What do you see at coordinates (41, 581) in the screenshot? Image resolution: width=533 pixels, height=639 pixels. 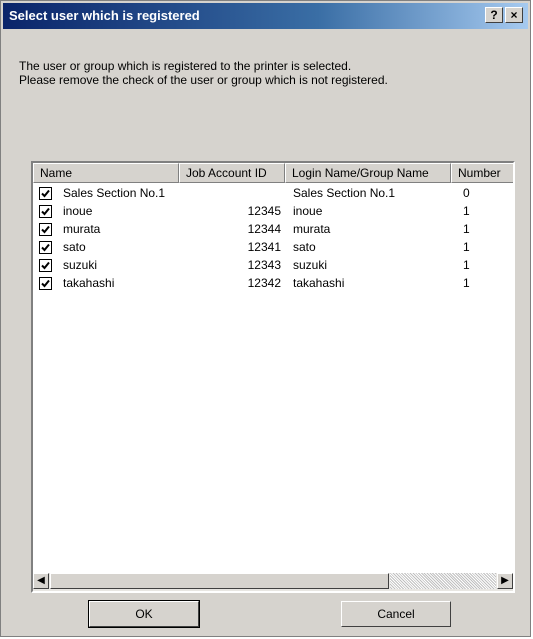 I see `scroll-left-button: ◀` at bounding box center [41, 581].